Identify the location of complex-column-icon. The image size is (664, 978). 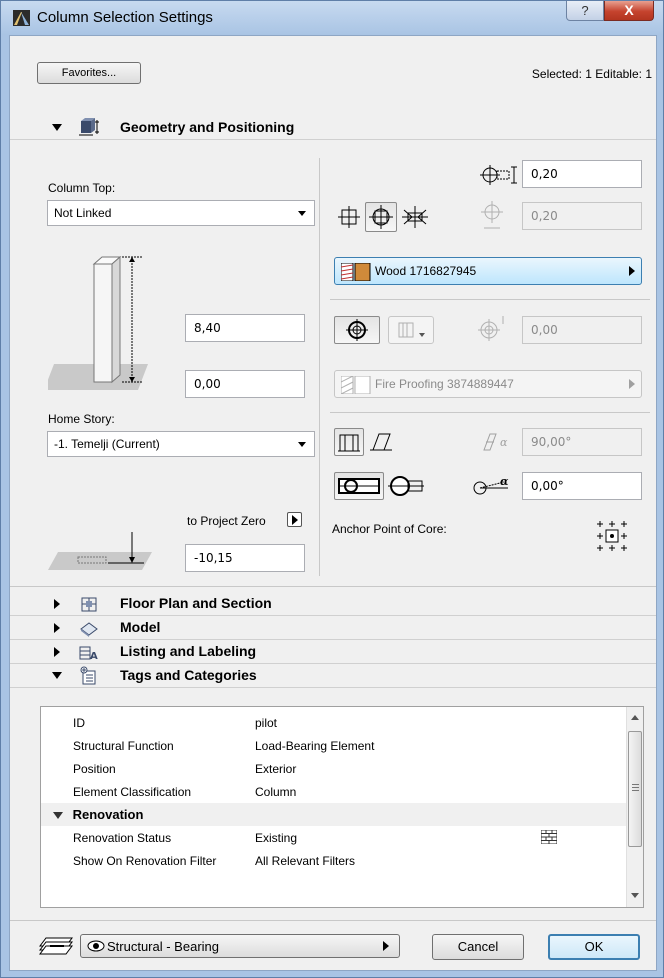
(415, 217).